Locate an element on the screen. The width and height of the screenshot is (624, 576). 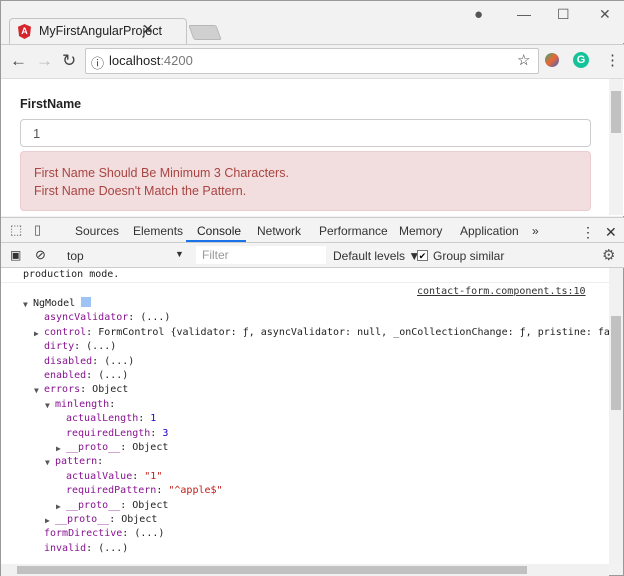
tab-performance: Performance is located at coordinates (353, 231).